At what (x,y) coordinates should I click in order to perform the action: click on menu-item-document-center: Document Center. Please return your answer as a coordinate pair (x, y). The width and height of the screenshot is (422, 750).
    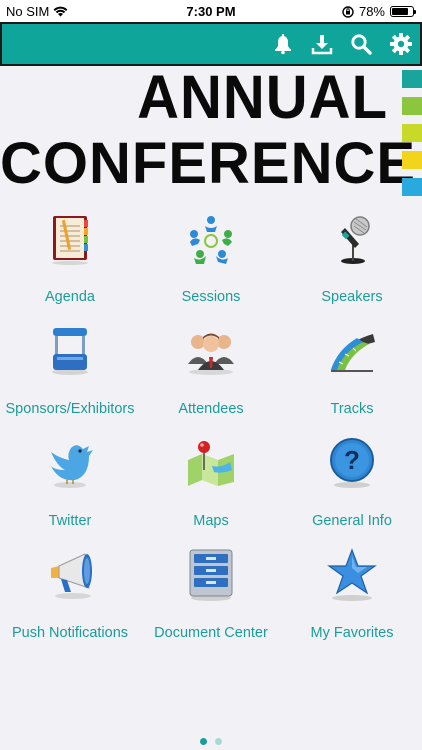
    Looking at the image, I should click on (211, 604).